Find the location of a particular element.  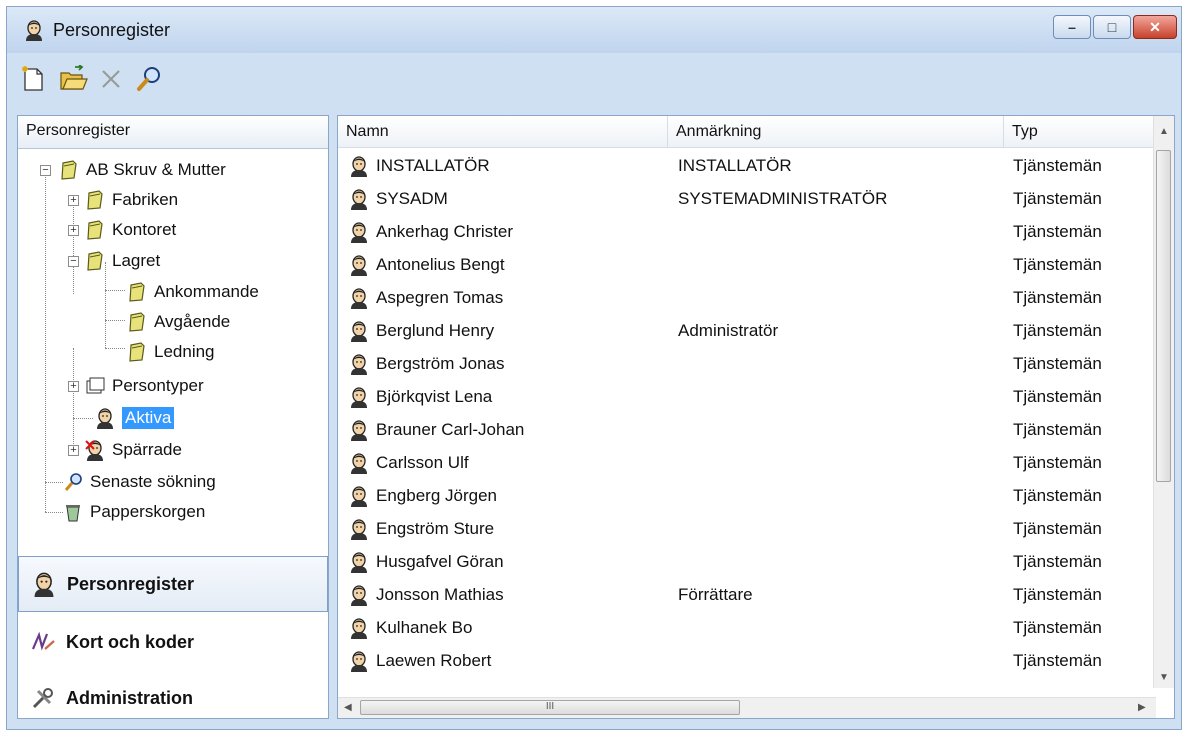

table-row: INSTALLATÖR INSTALLATÖR Tjänstemän is located at coordinates (743, 166).